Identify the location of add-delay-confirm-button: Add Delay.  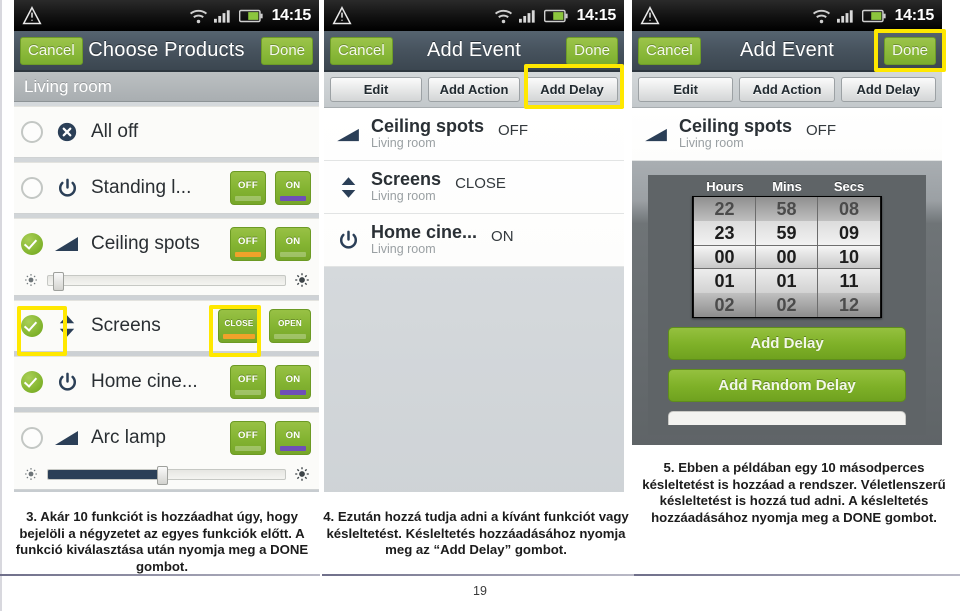
(787, 343).